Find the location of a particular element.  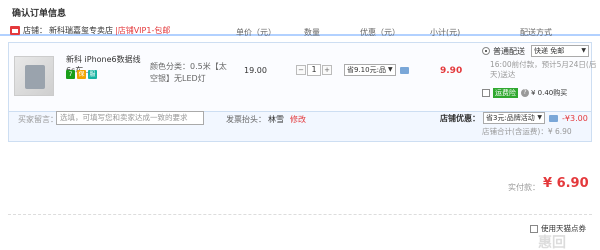

item-subtotal: 9.90 is located at coordinates (451, 71).